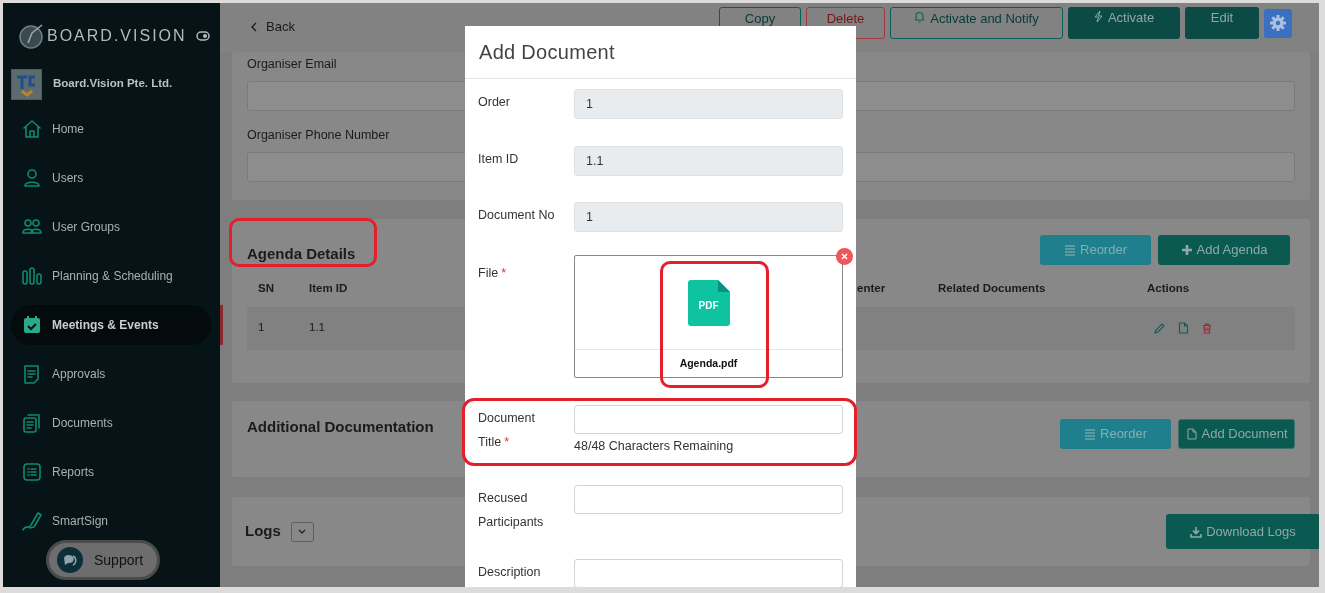  What do you see at coordinates (509, 571) in the screenshot?
I see `field-label: Description` at bounding box center [509, 571].